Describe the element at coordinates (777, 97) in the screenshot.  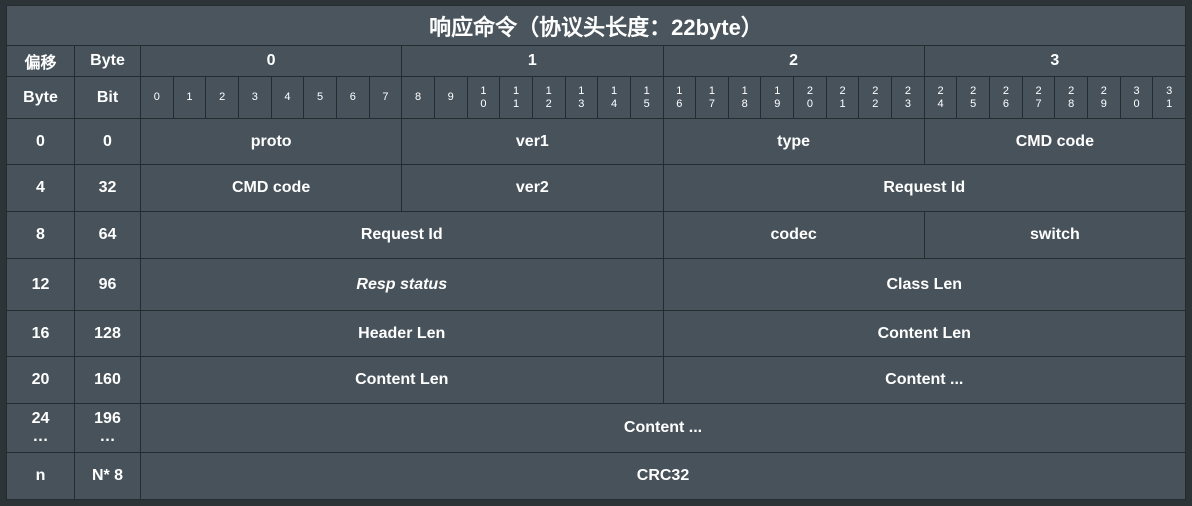
I see `bit-index-19: 19` at that location.